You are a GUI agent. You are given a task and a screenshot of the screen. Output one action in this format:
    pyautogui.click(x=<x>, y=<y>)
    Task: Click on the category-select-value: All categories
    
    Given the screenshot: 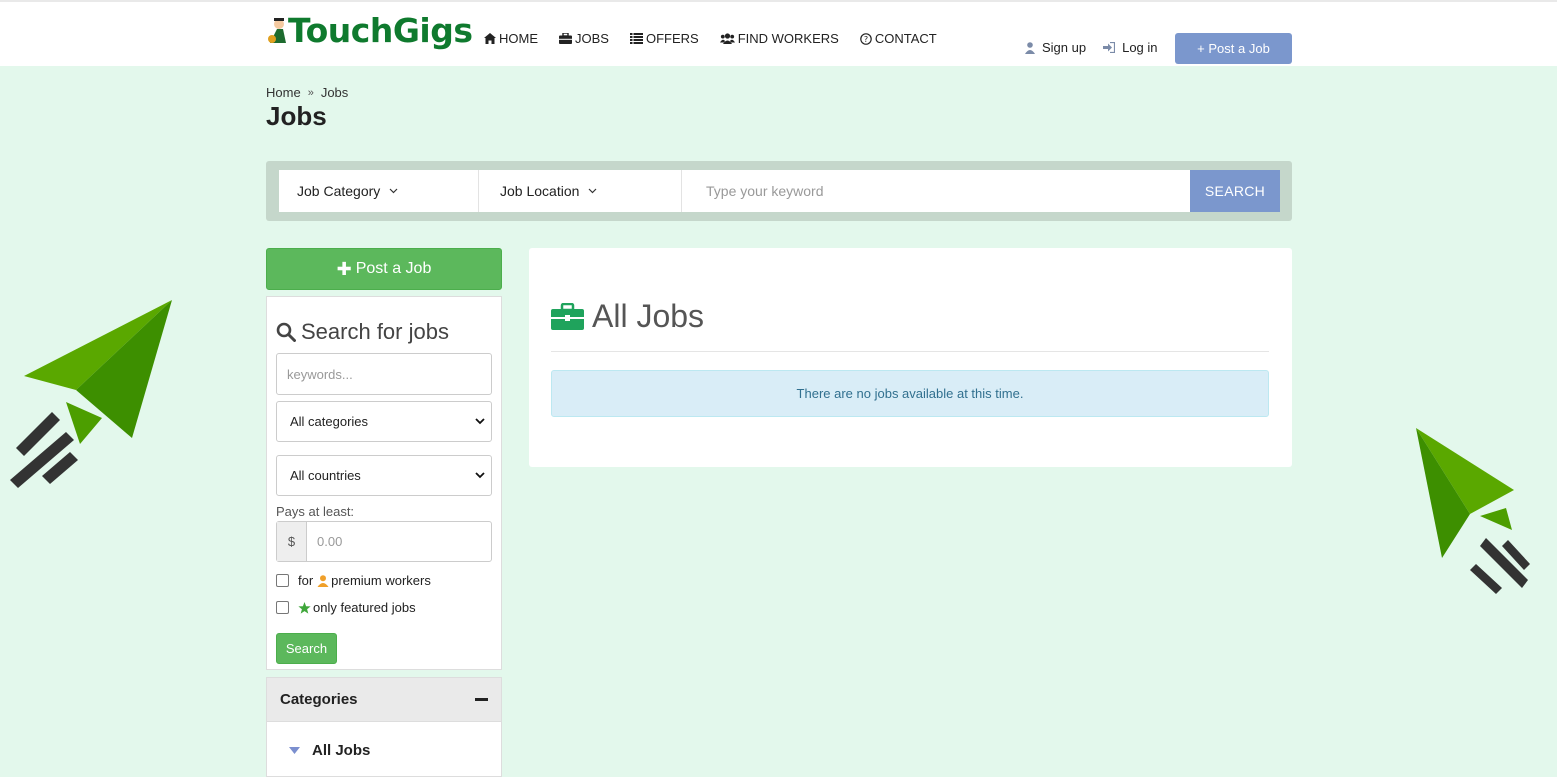 What is the action you would take?
    pyautogui.click(x=329, y=421)
    